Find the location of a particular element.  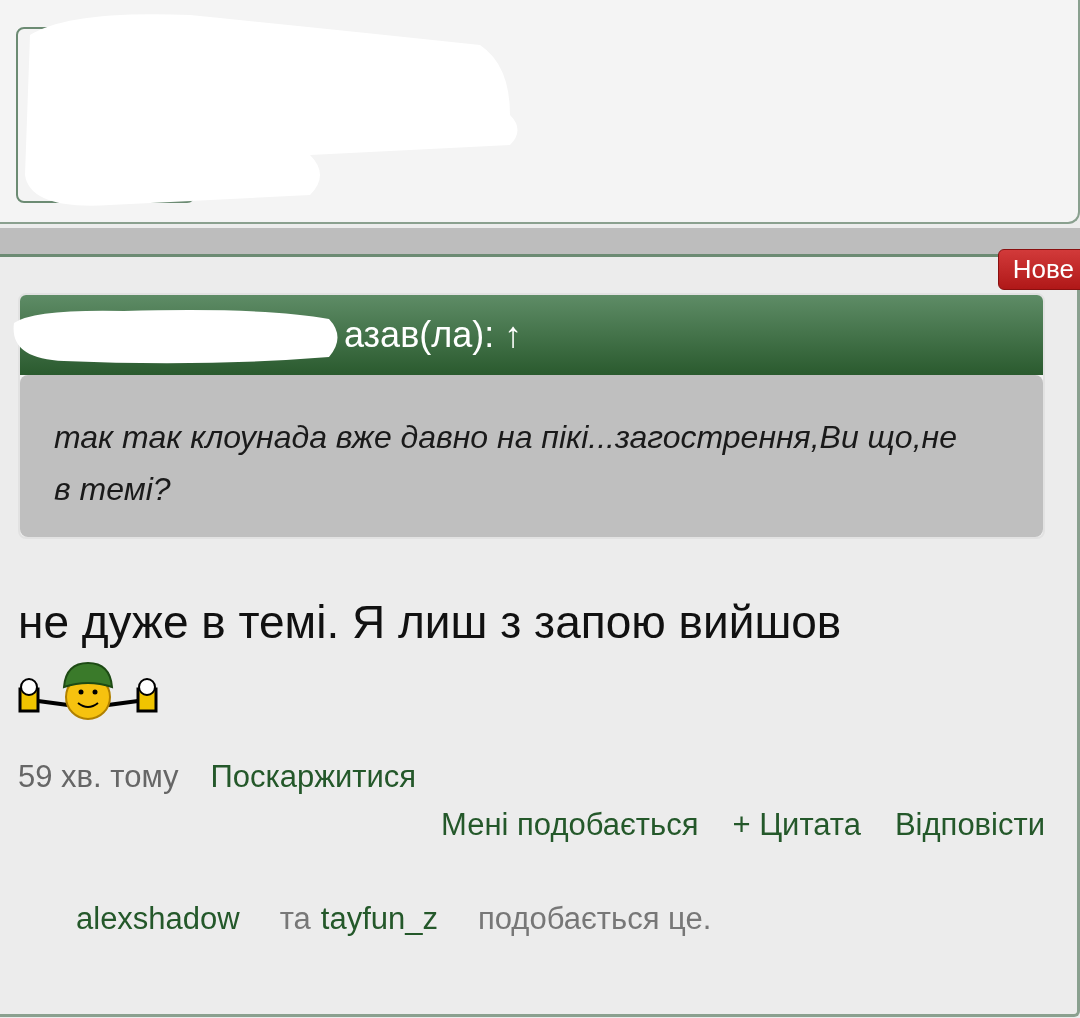

quote-text: так так клоунада вже давно на пікі...загострення,Ви що,не в темі? is located at coordinates (505, 463).